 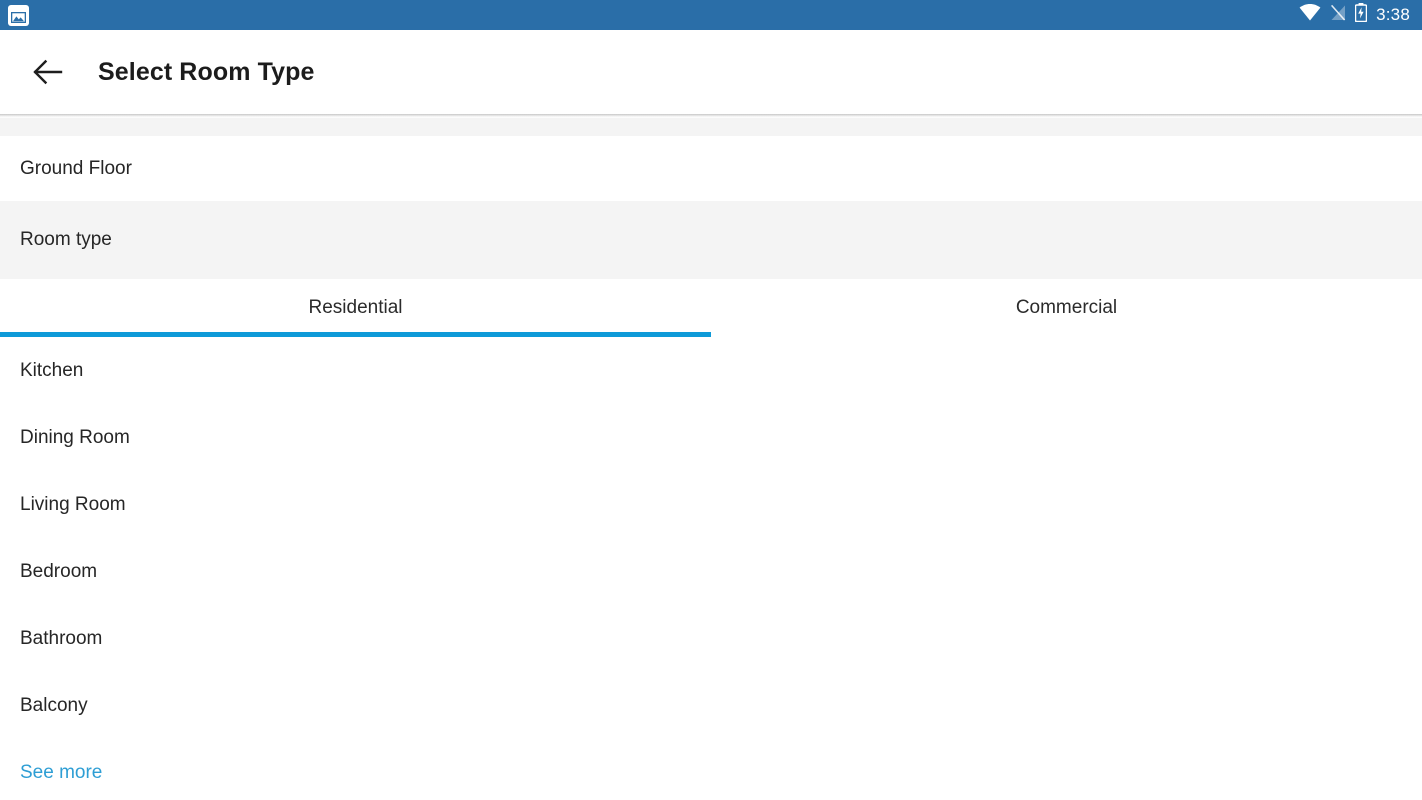 I want to click on list-item: Kitchen, so click(x=711, y=370).